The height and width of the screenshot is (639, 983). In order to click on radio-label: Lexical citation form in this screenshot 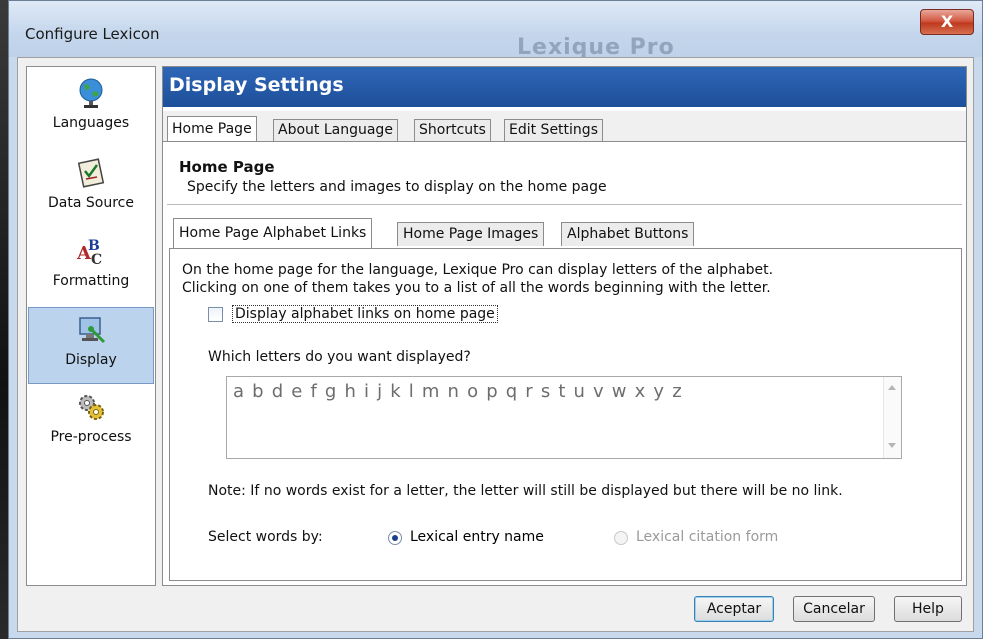, I will do `click(707, 537)`.